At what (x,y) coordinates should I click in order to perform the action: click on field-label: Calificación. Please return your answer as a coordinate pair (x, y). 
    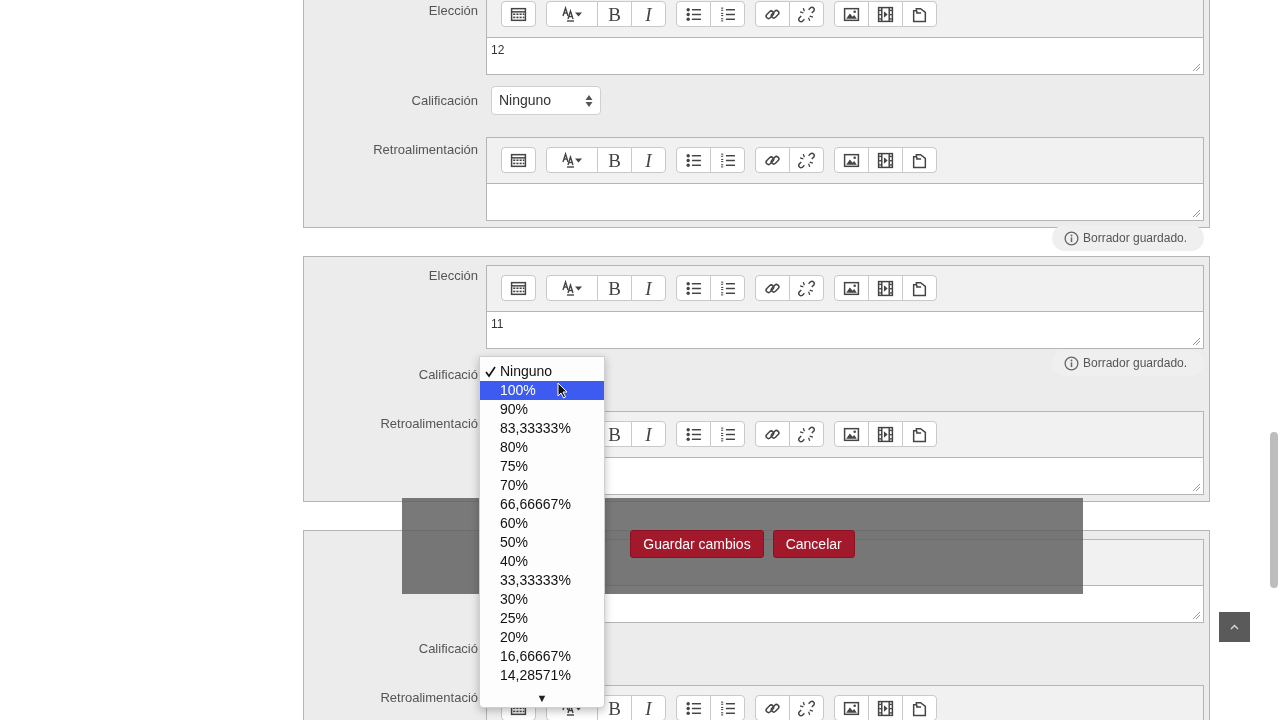
    Looking at the image, I should click on (444, 100).